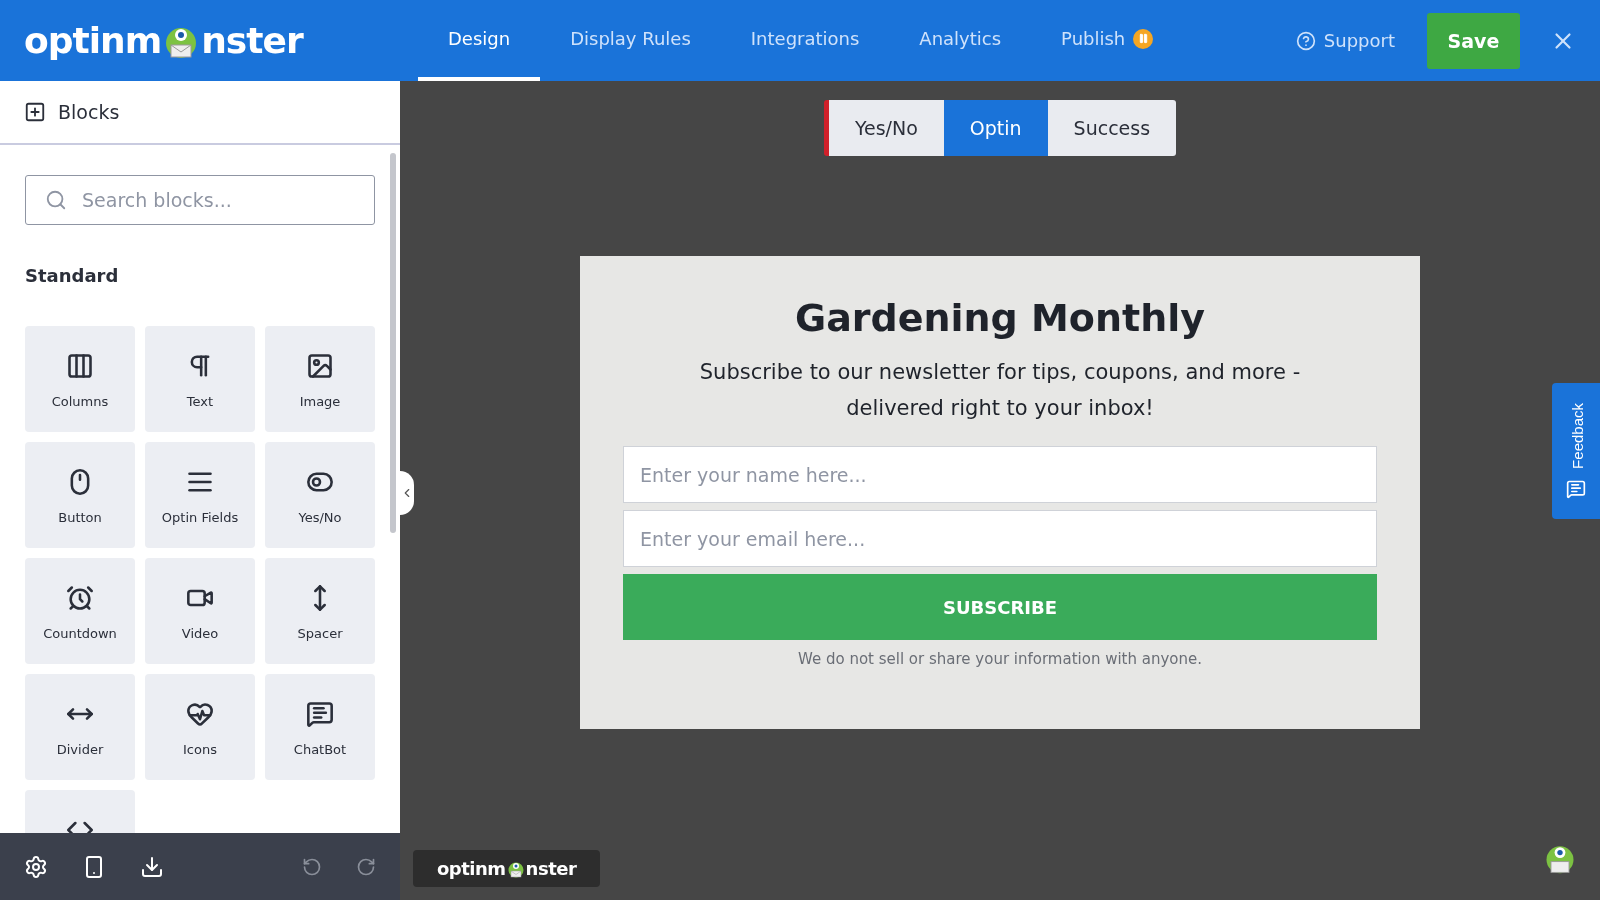 The image size is (1600, 900). Describe the element at coordinates (320, 495) in the screenshot. I see `block-tile: Yes/No` at that location.